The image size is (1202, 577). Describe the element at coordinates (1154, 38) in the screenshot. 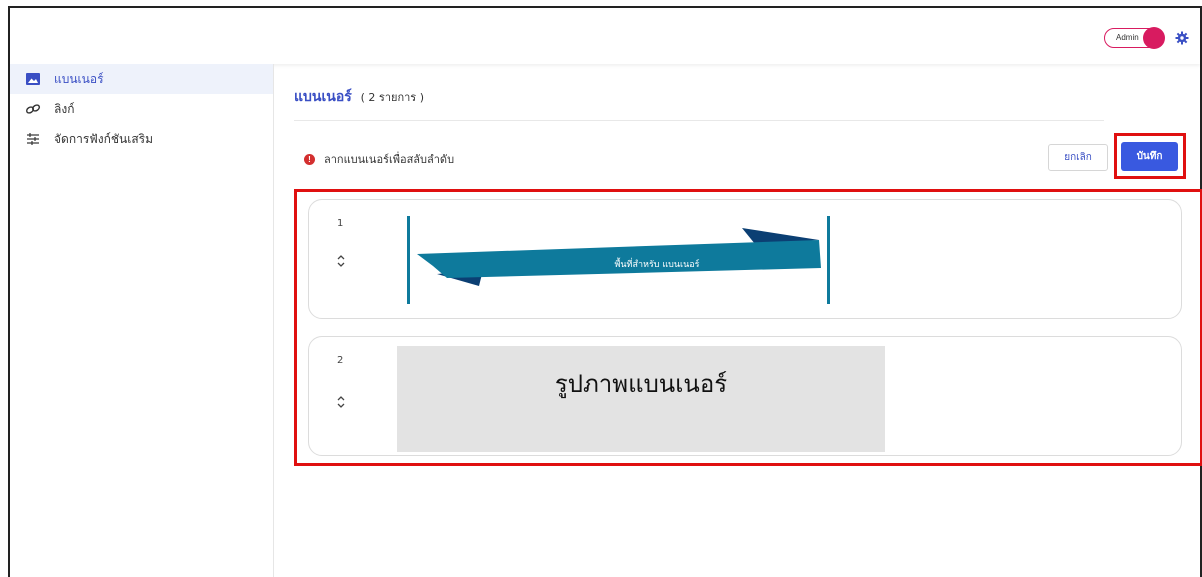

I see `toggle-knob` at that location.